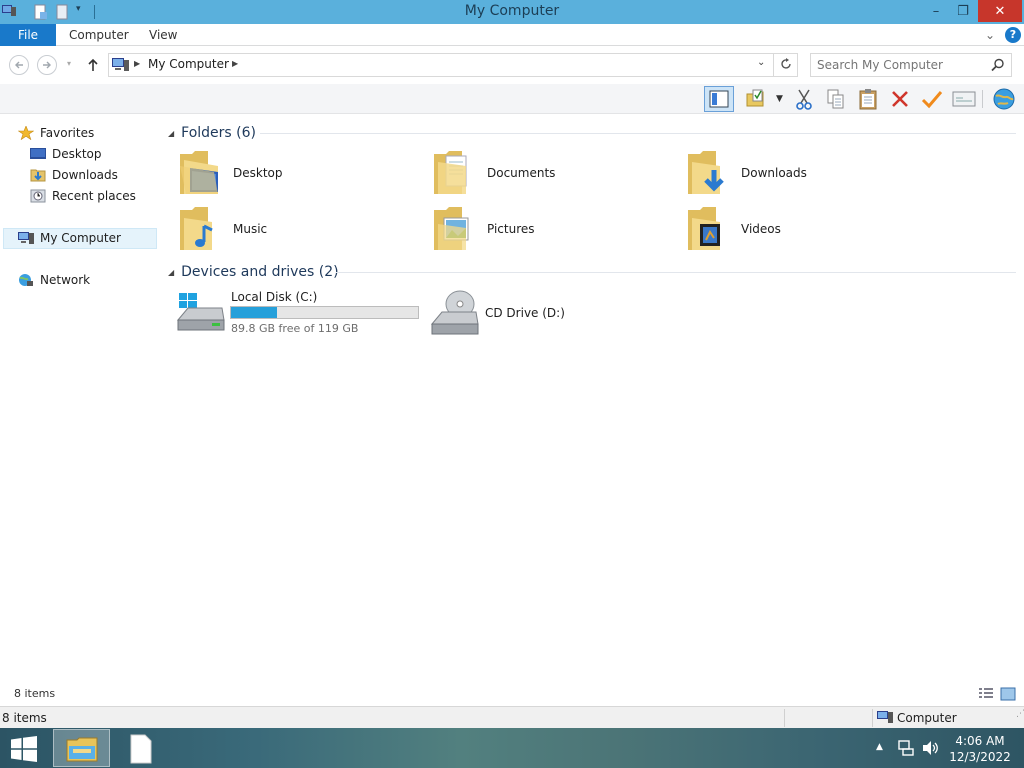 Image resolution: width=1024 pixels, height=768 pixels. Describe the element at coordinates (69, 63) in the screenshot. I see `recent-locations-icon: ▾` at that location.